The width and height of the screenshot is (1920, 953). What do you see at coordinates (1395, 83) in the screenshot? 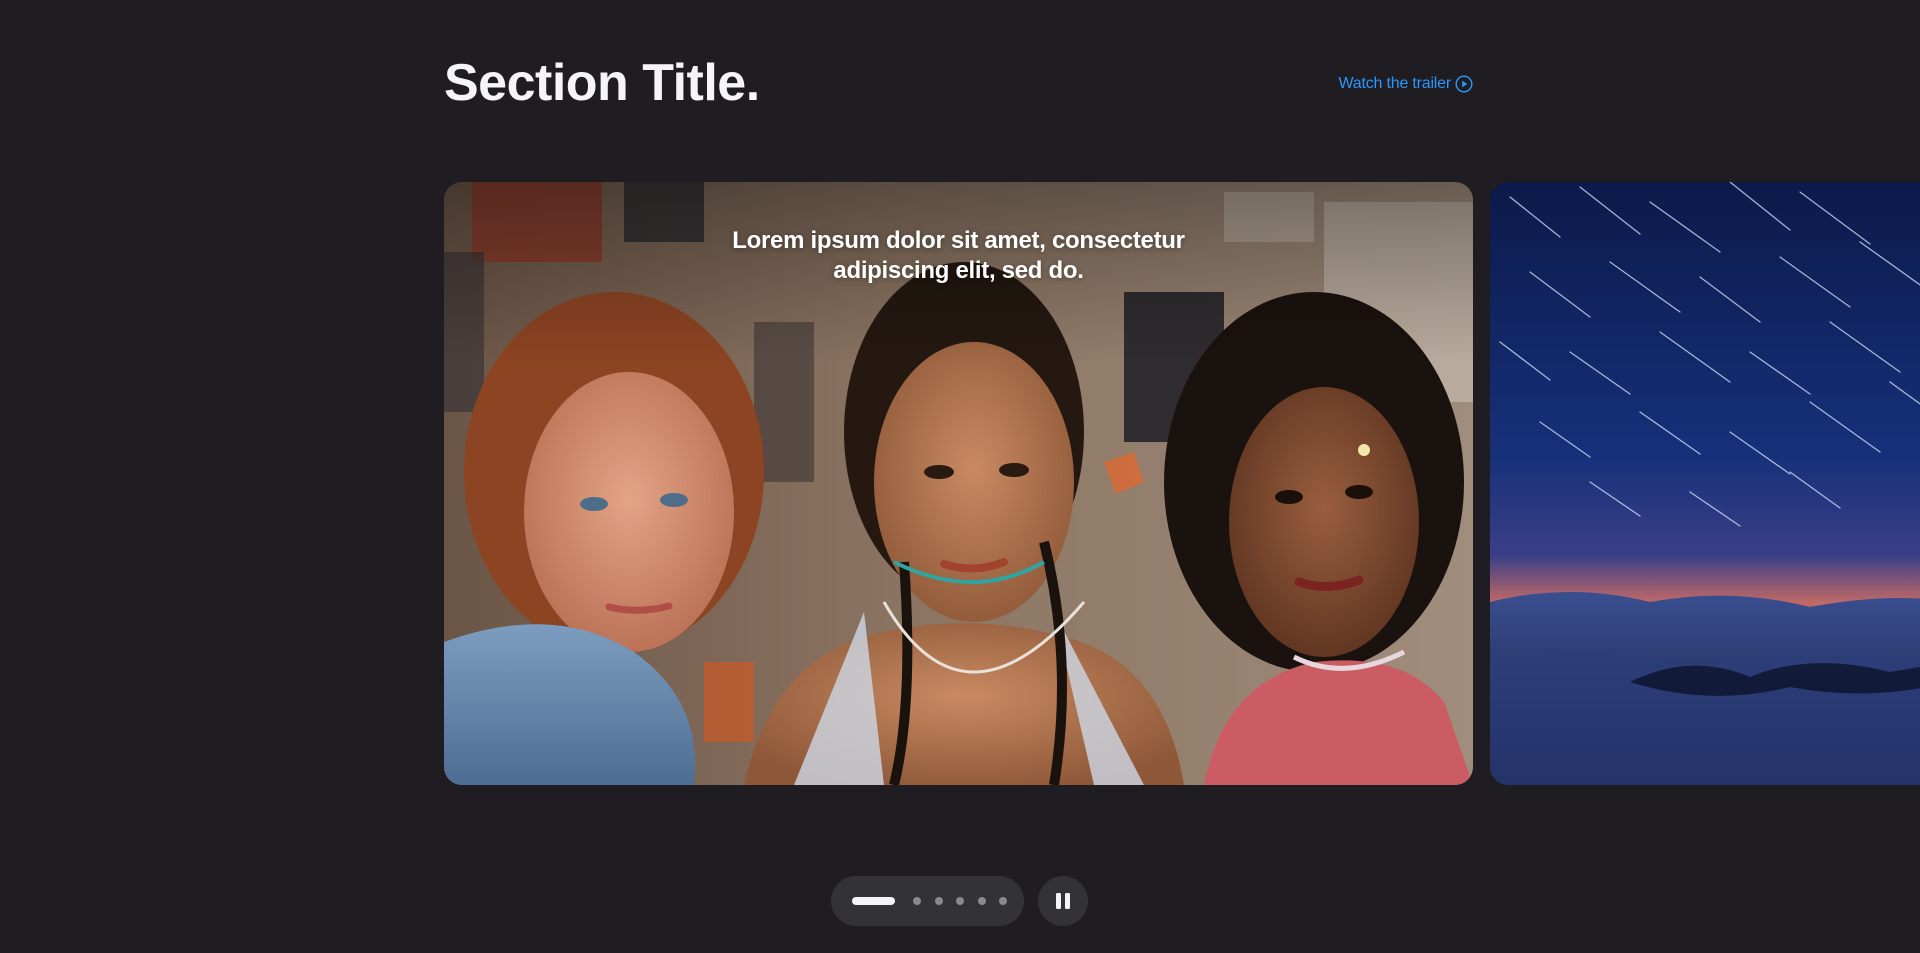
I see `watch-trailer-label: Watch the trailer` at bounding box center [1395, 83].